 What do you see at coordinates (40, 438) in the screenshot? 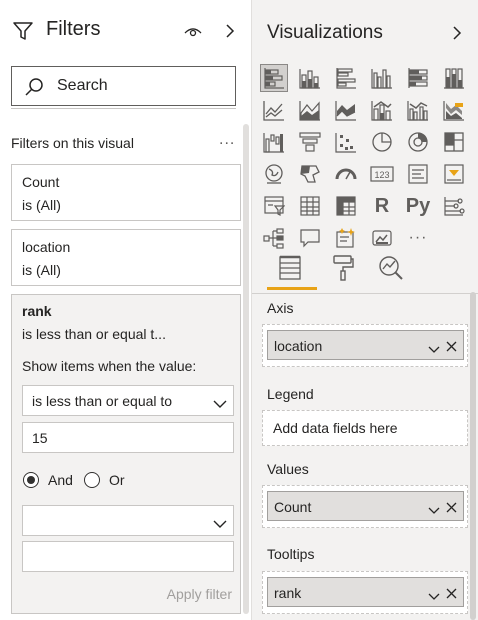
I see `value-1-text: 15` at bounding box center [40, 438].